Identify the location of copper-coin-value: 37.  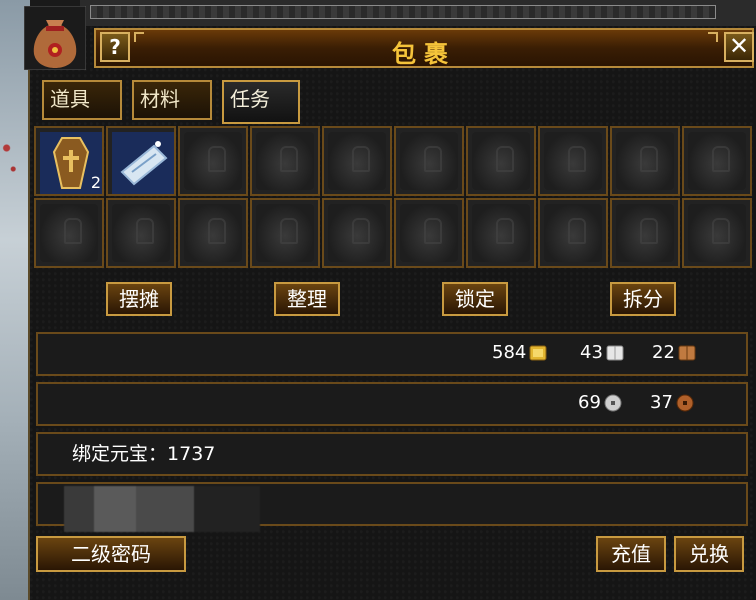
(661, 402).